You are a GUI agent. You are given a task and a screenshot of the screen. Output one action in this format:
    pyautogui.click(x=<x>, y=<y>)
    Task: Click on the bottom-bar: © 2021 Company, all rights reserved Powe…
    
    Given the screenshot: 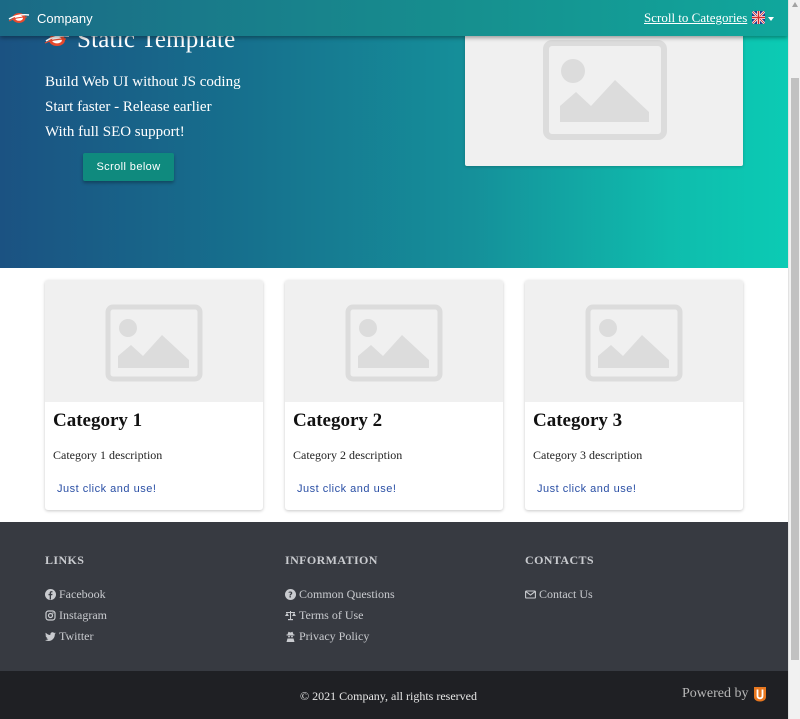 What is the action you would take?
    pyautogui.click(x=394, y=695)
    